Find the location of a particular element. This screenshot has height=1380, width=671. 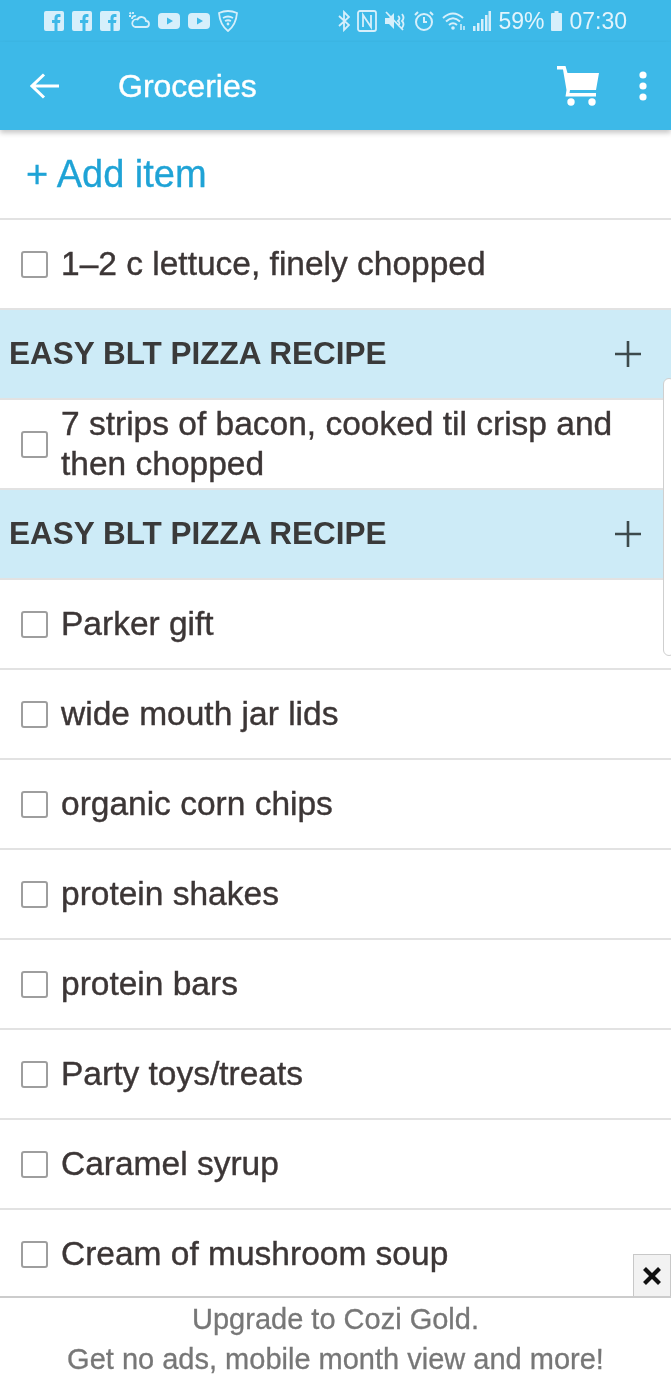

shield-icon is located at coordinates (228, 21).